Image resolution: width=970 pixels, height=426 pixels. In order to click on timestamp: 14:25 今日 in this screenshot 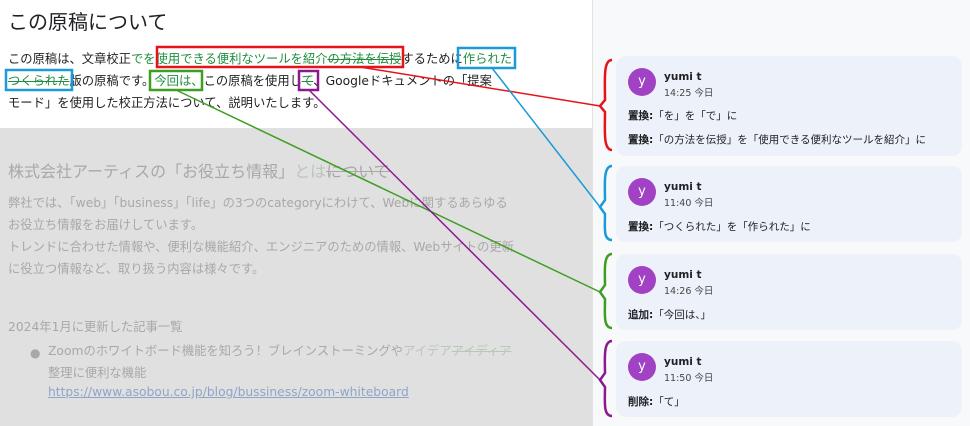, I will do `click(689, 93)`.